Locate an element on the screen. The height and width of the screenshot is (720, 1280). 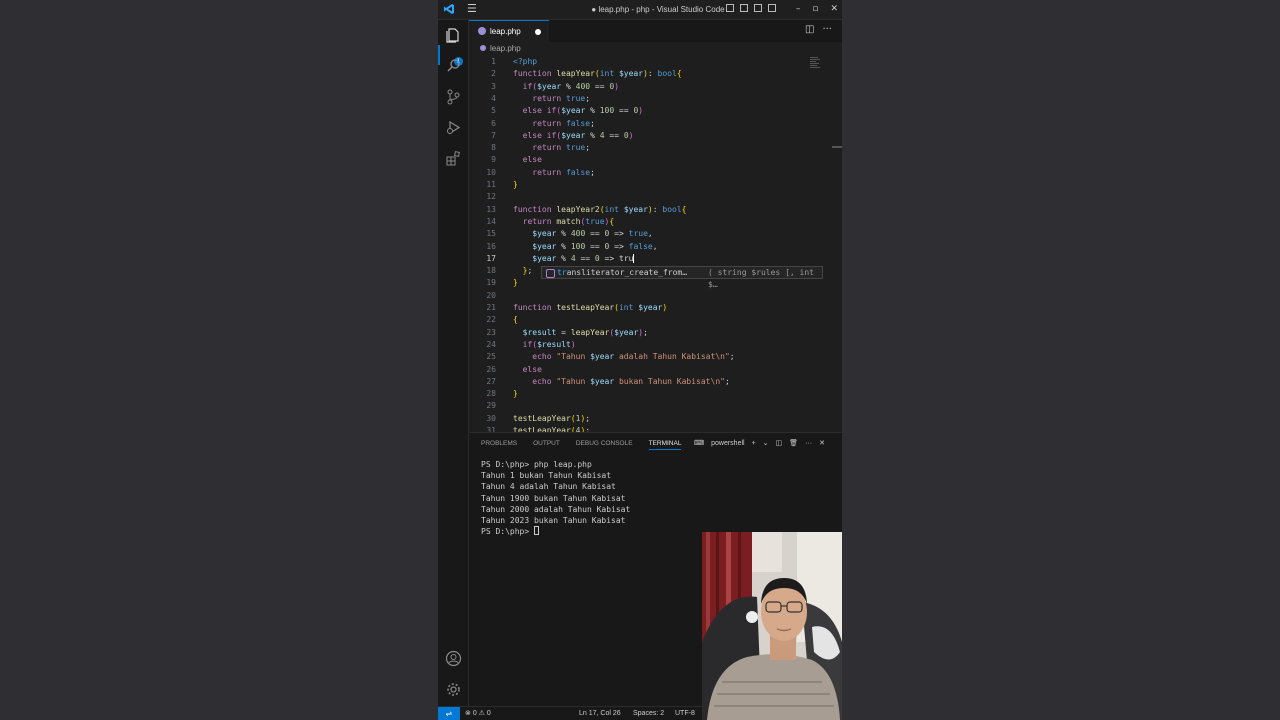
breadcrumb: leap.php is located at coordinates (500, 49).